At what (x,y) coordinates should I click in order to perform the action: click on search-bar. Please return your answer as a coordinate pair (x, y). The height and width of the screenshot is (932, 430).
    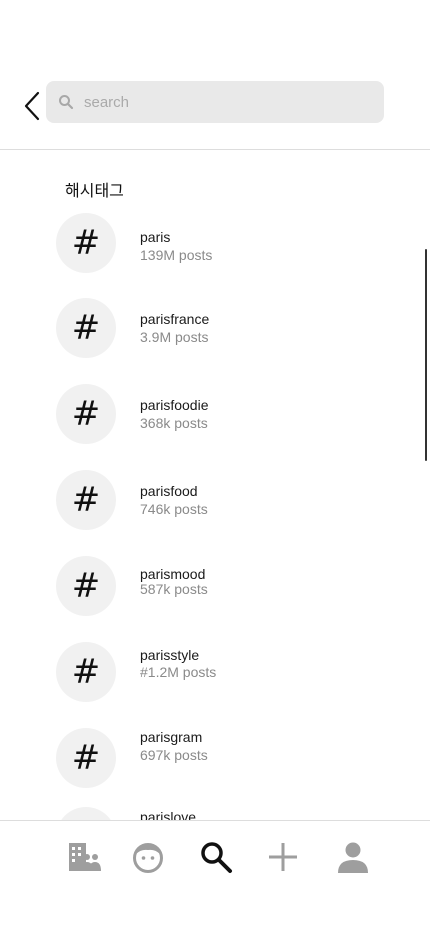
    Looking at the image, I should click on (215, 102).